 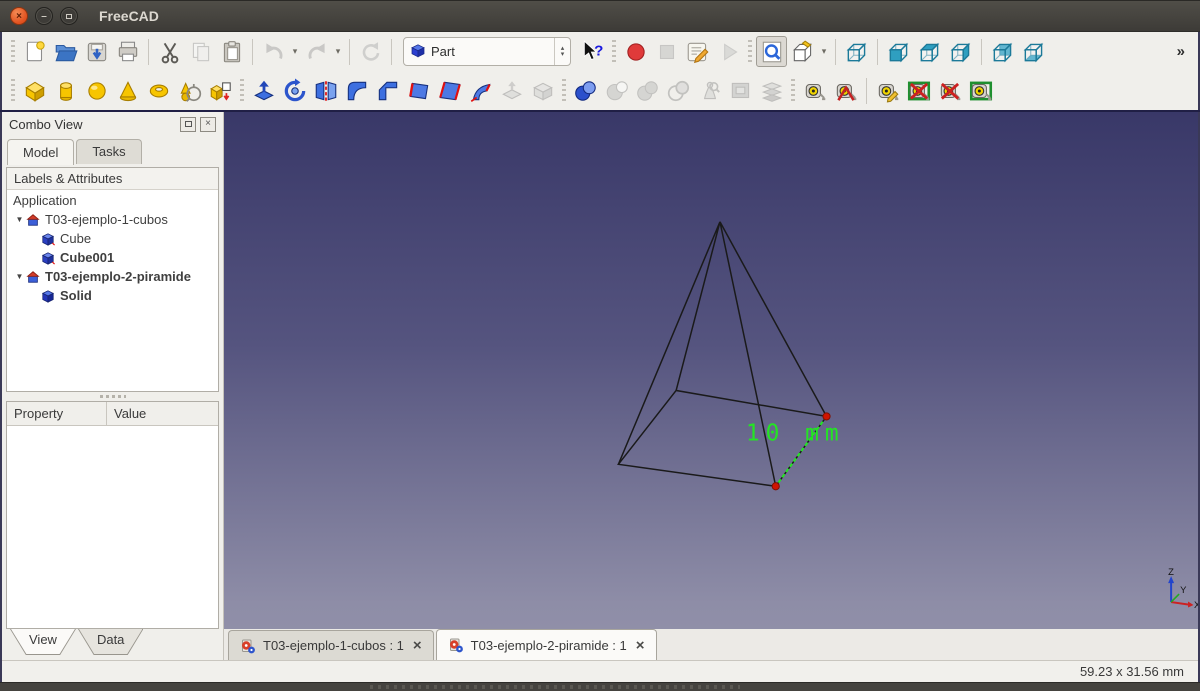 What do you see at coordinates (697, 51) in the screenshot?
I see `macro-edit-button` at bounding box center [697, 51].